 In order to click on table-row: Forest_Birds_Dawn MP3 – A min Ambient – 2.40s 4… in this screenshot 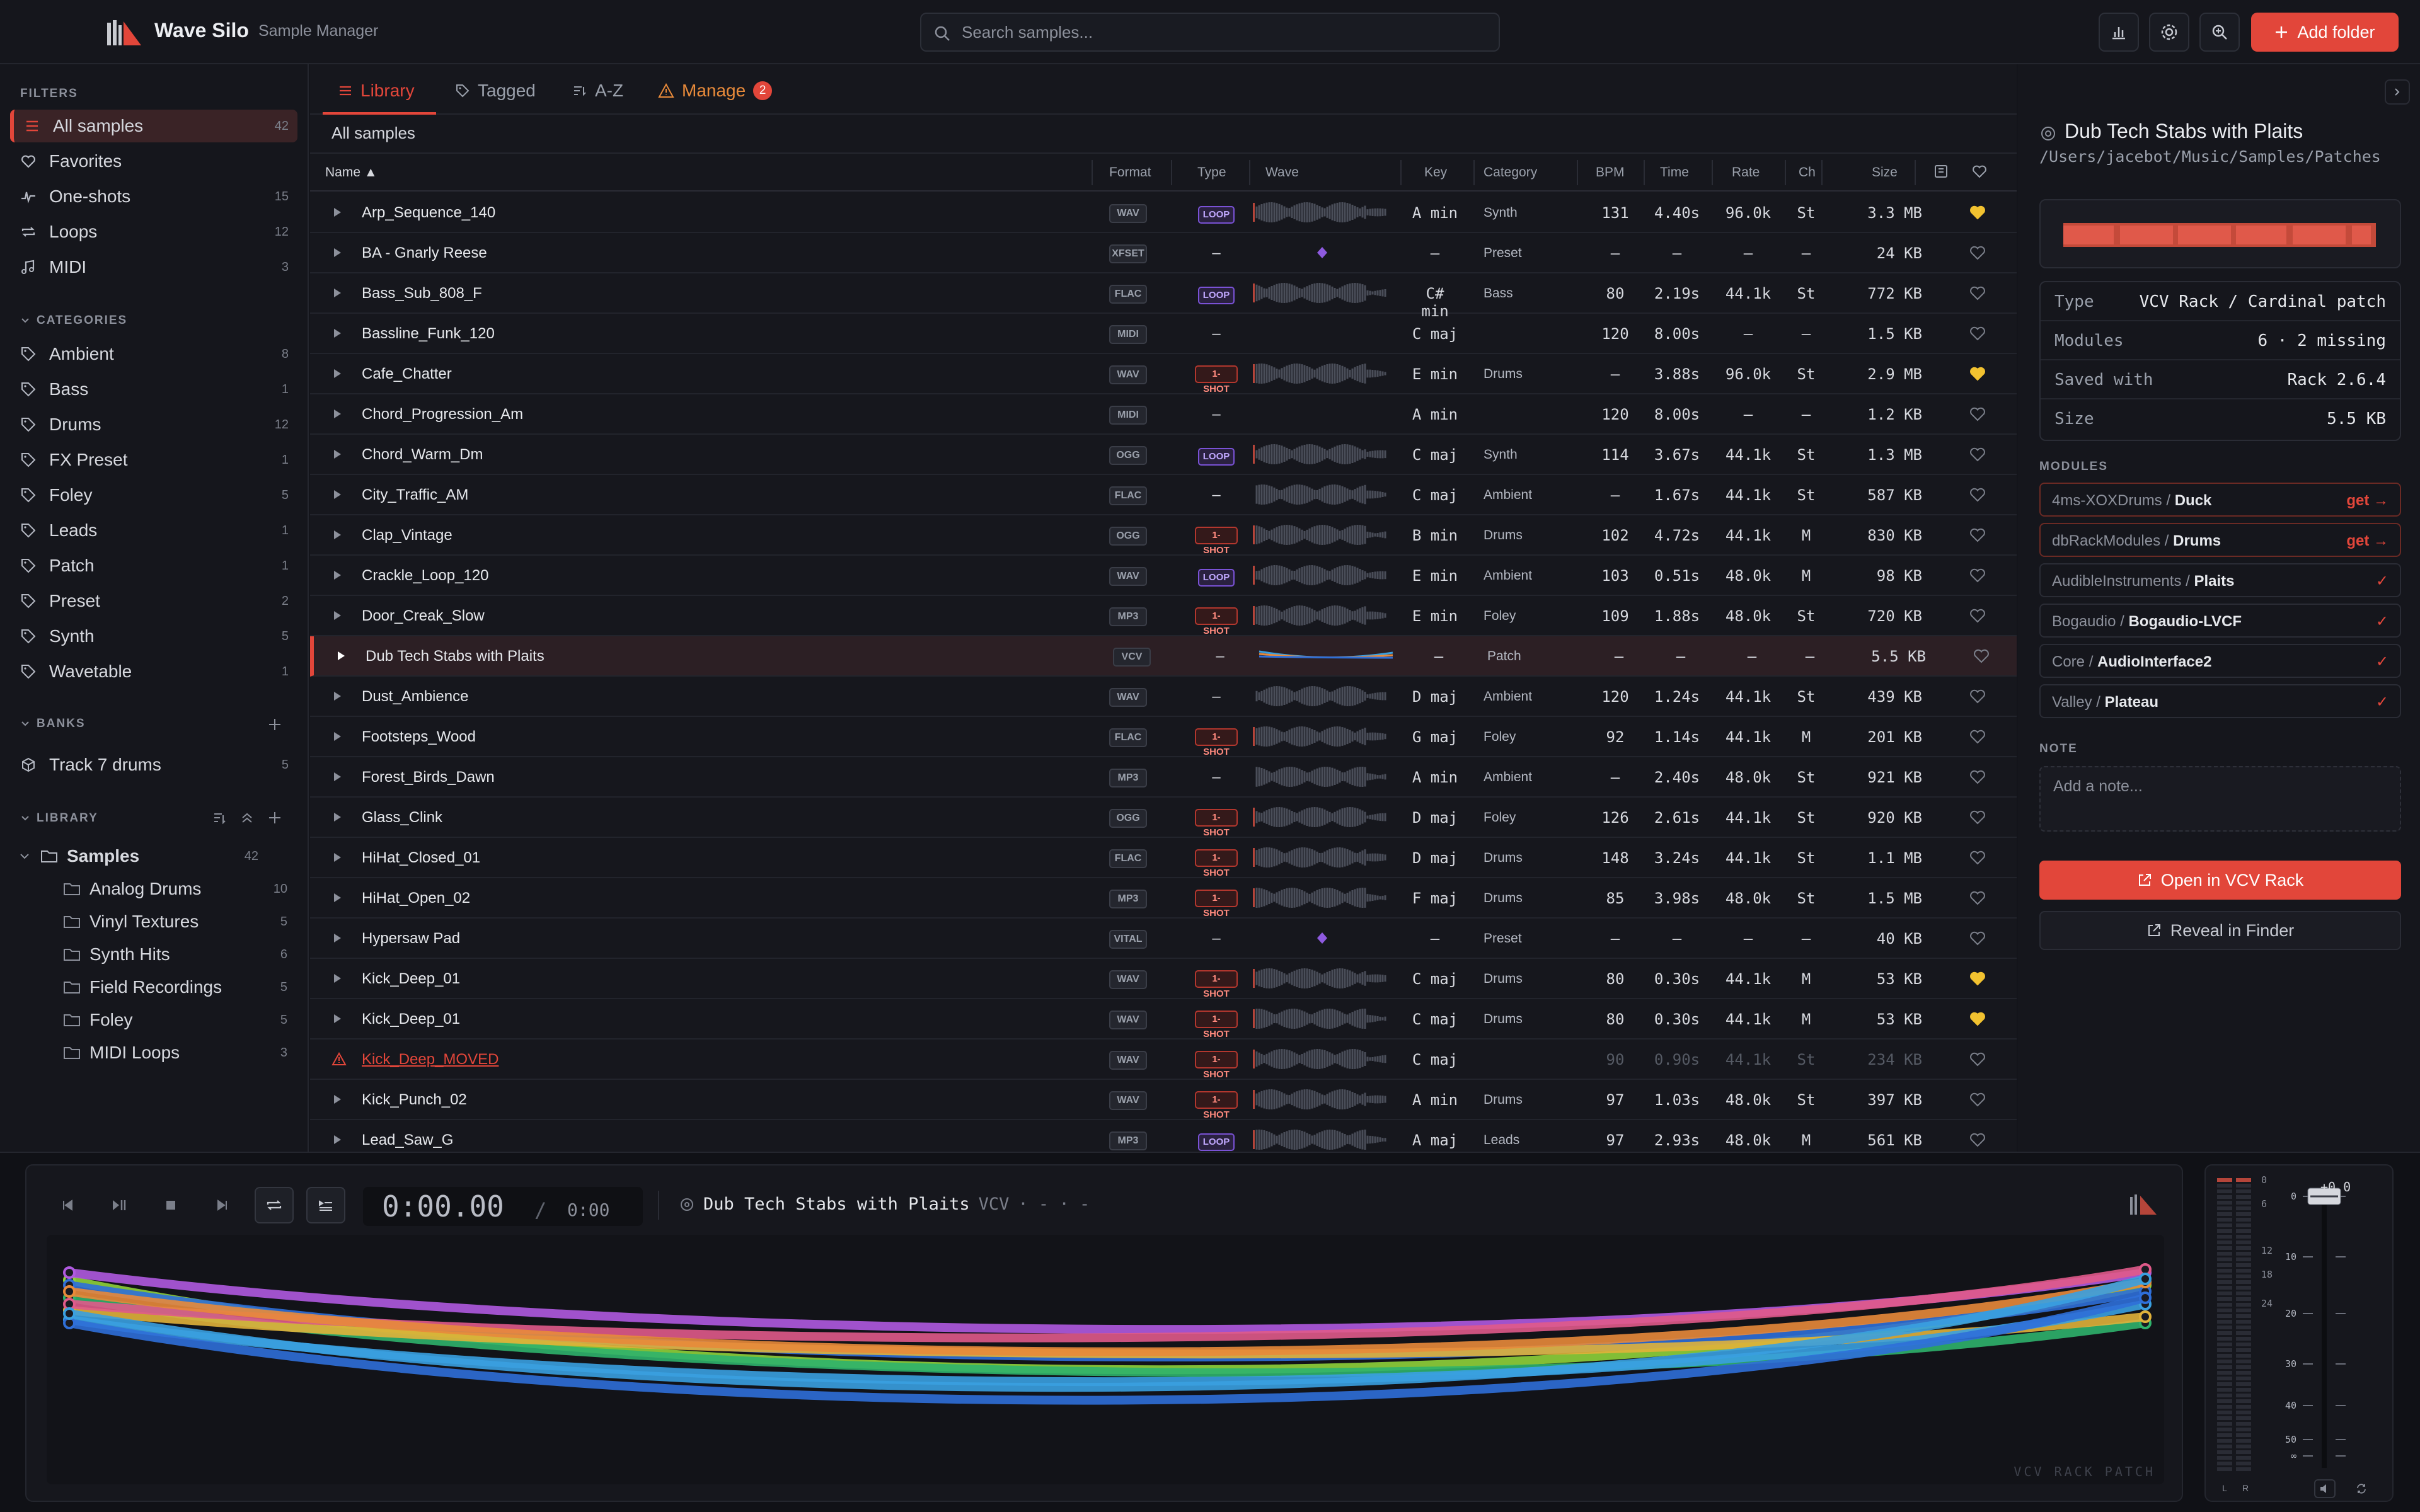, I will do `click(1163, 777)`.